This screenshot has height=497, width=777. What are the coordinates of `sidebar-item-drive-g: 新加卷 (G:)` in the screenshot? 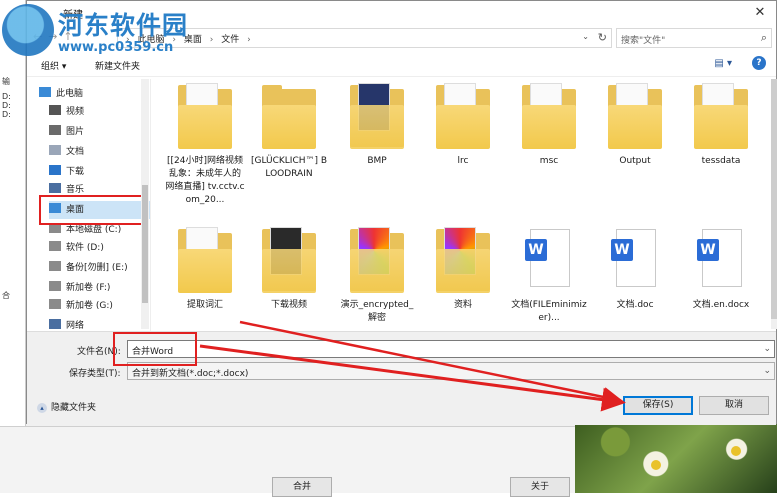 It's located at (99, 306).